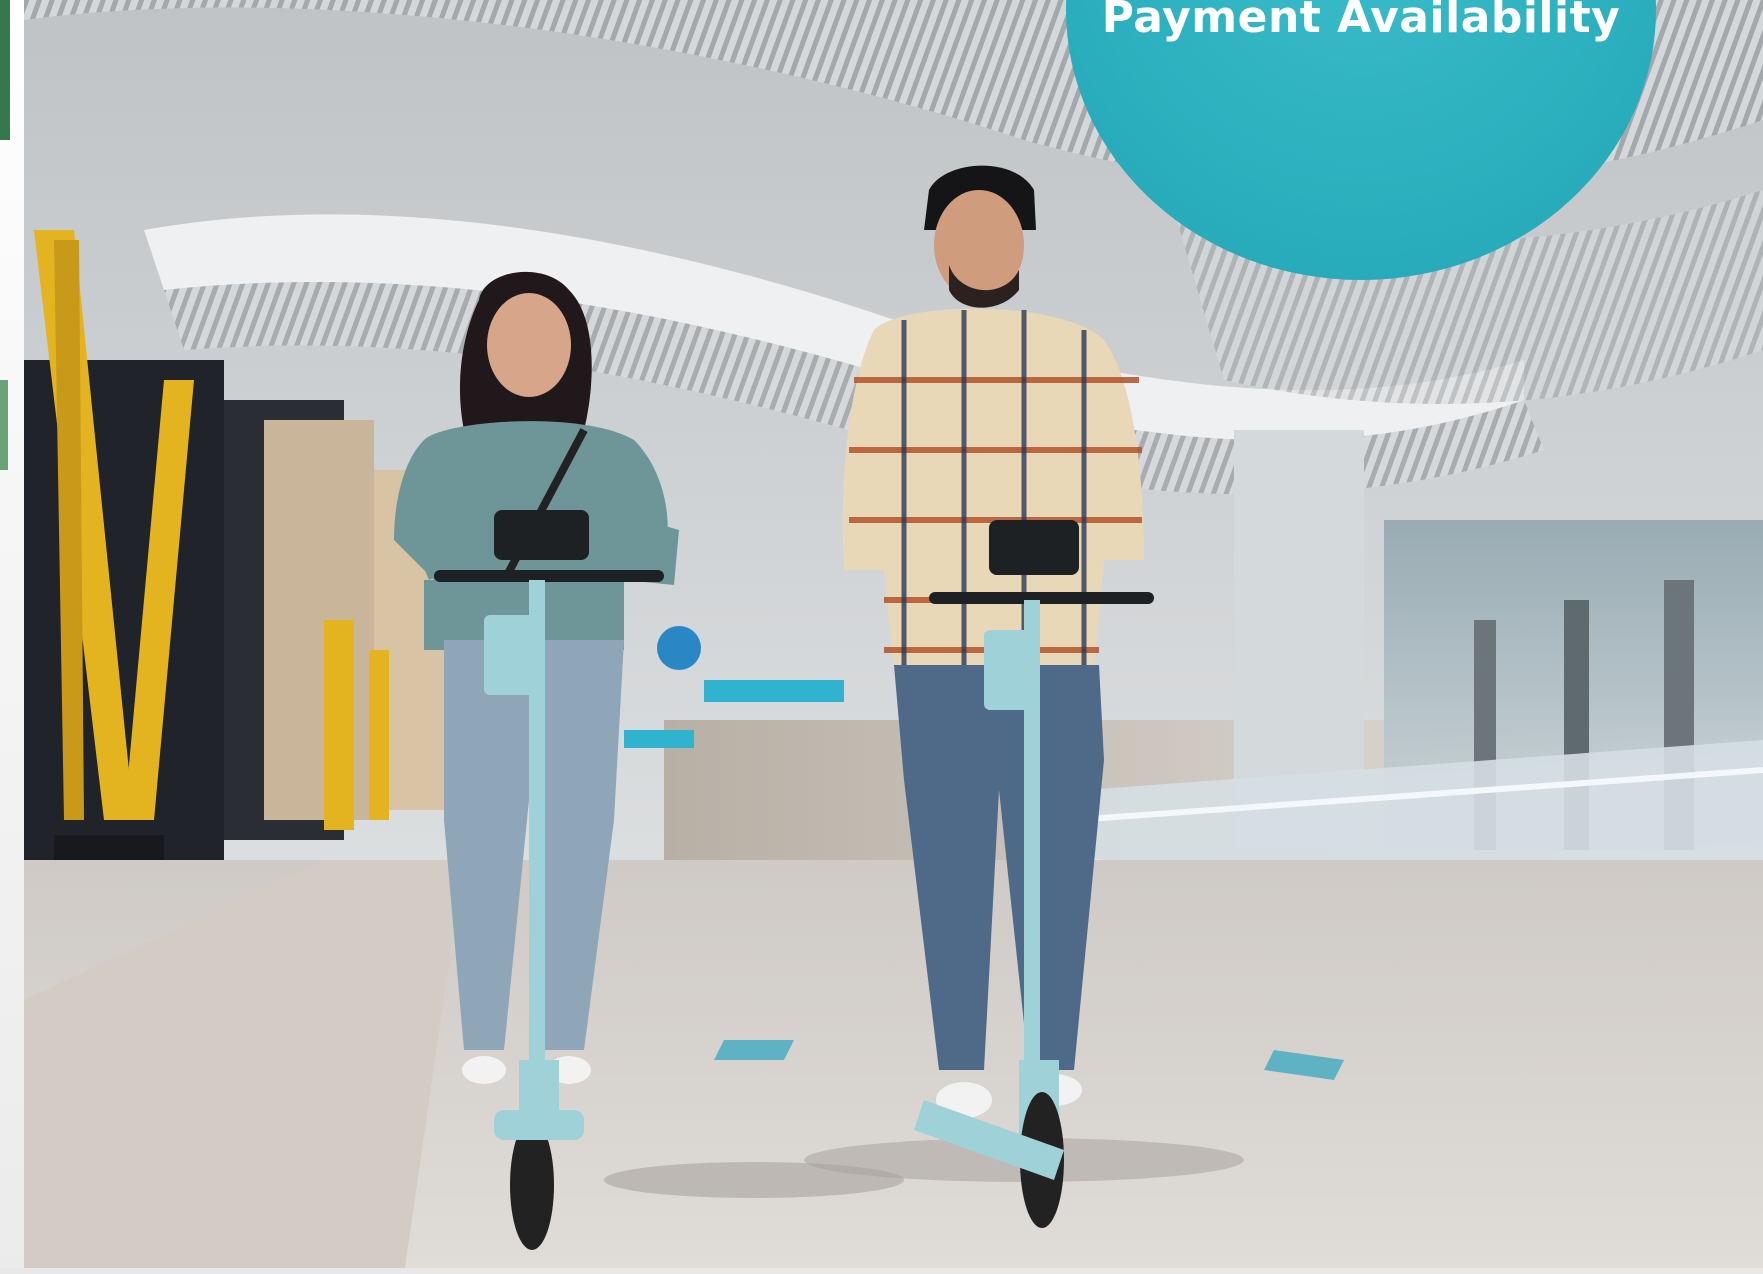 This screenshot has width=1763, height=1274. What do you see at coordinates (881, 1271) in the screenshot?
I see `bottom-border` at bounding box center [881, 1271].